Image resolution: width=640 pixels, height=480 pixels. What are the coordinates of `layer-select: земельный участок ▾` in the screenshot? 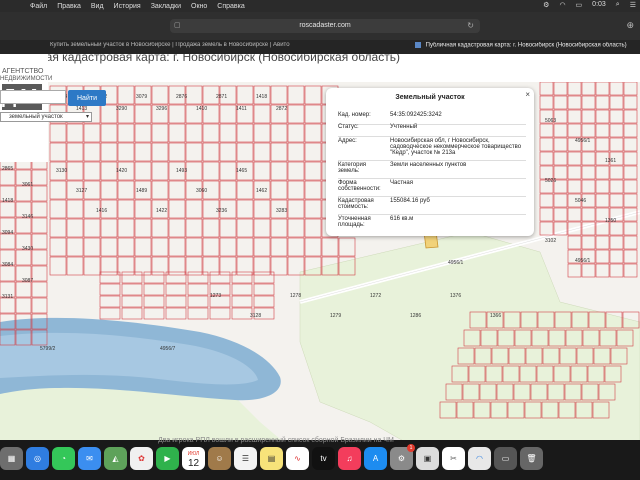 It's located at (46, 117).